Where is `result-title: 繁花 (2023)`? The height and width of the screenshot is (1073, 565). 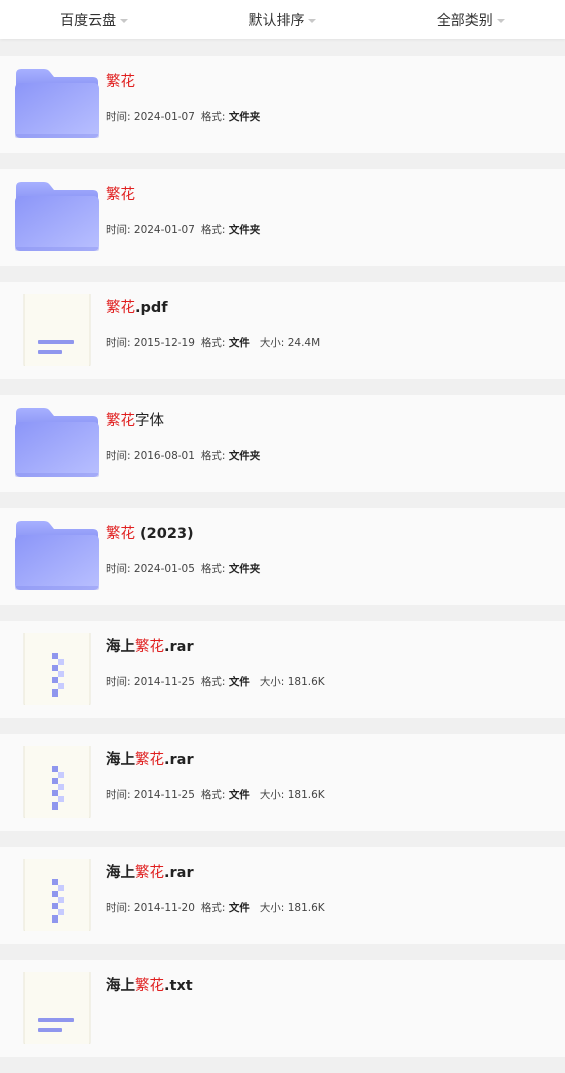 result-title: 繁花 (2023) is located at coordinates (150, 532).